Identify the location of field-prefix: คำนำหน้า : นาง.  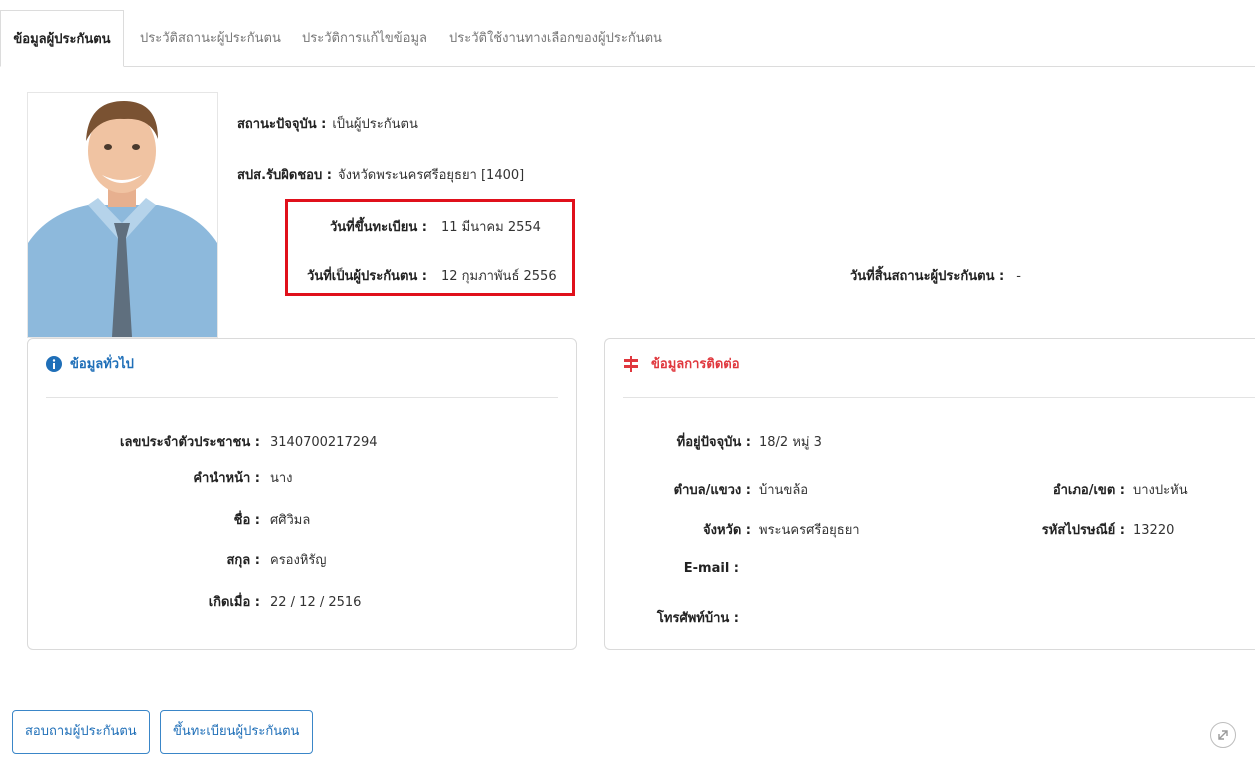
(170, 477).